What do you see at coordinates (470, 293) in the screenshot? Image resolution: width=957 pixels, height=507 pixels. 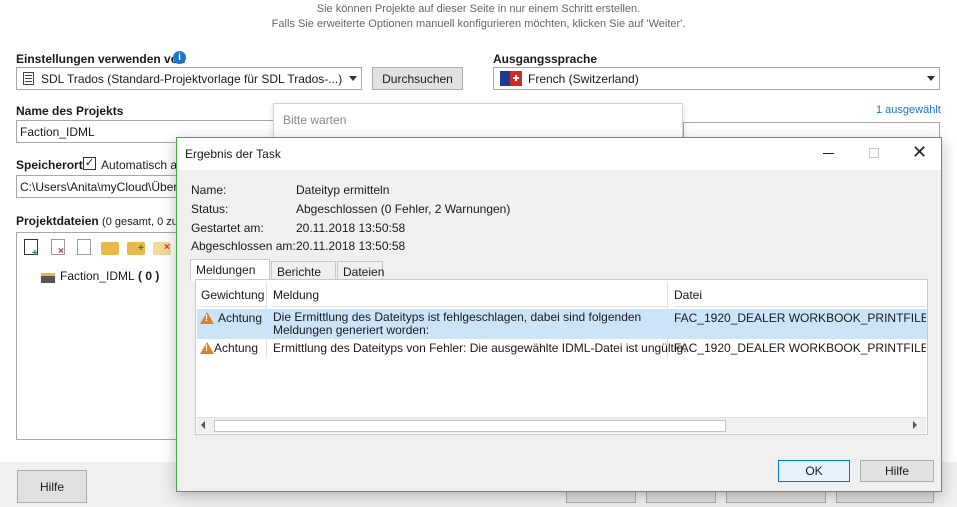 I see `column-header-message: Meldung` at bounding box center [470, 293].